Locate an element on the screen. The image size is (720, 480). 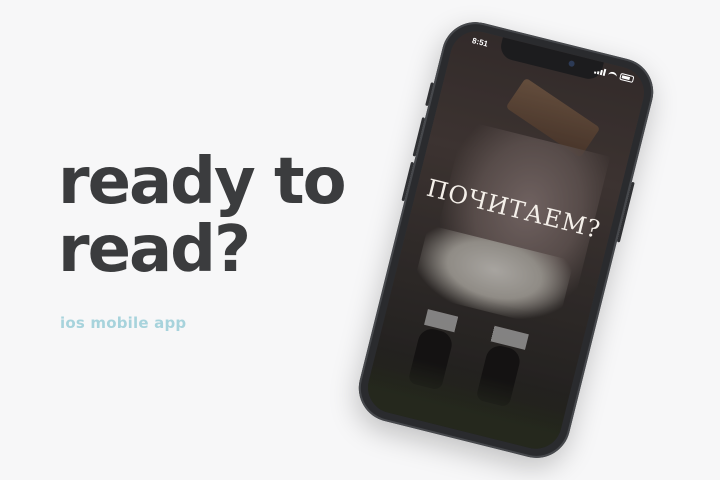
volume-down-button is located at coordinates (408, 181).